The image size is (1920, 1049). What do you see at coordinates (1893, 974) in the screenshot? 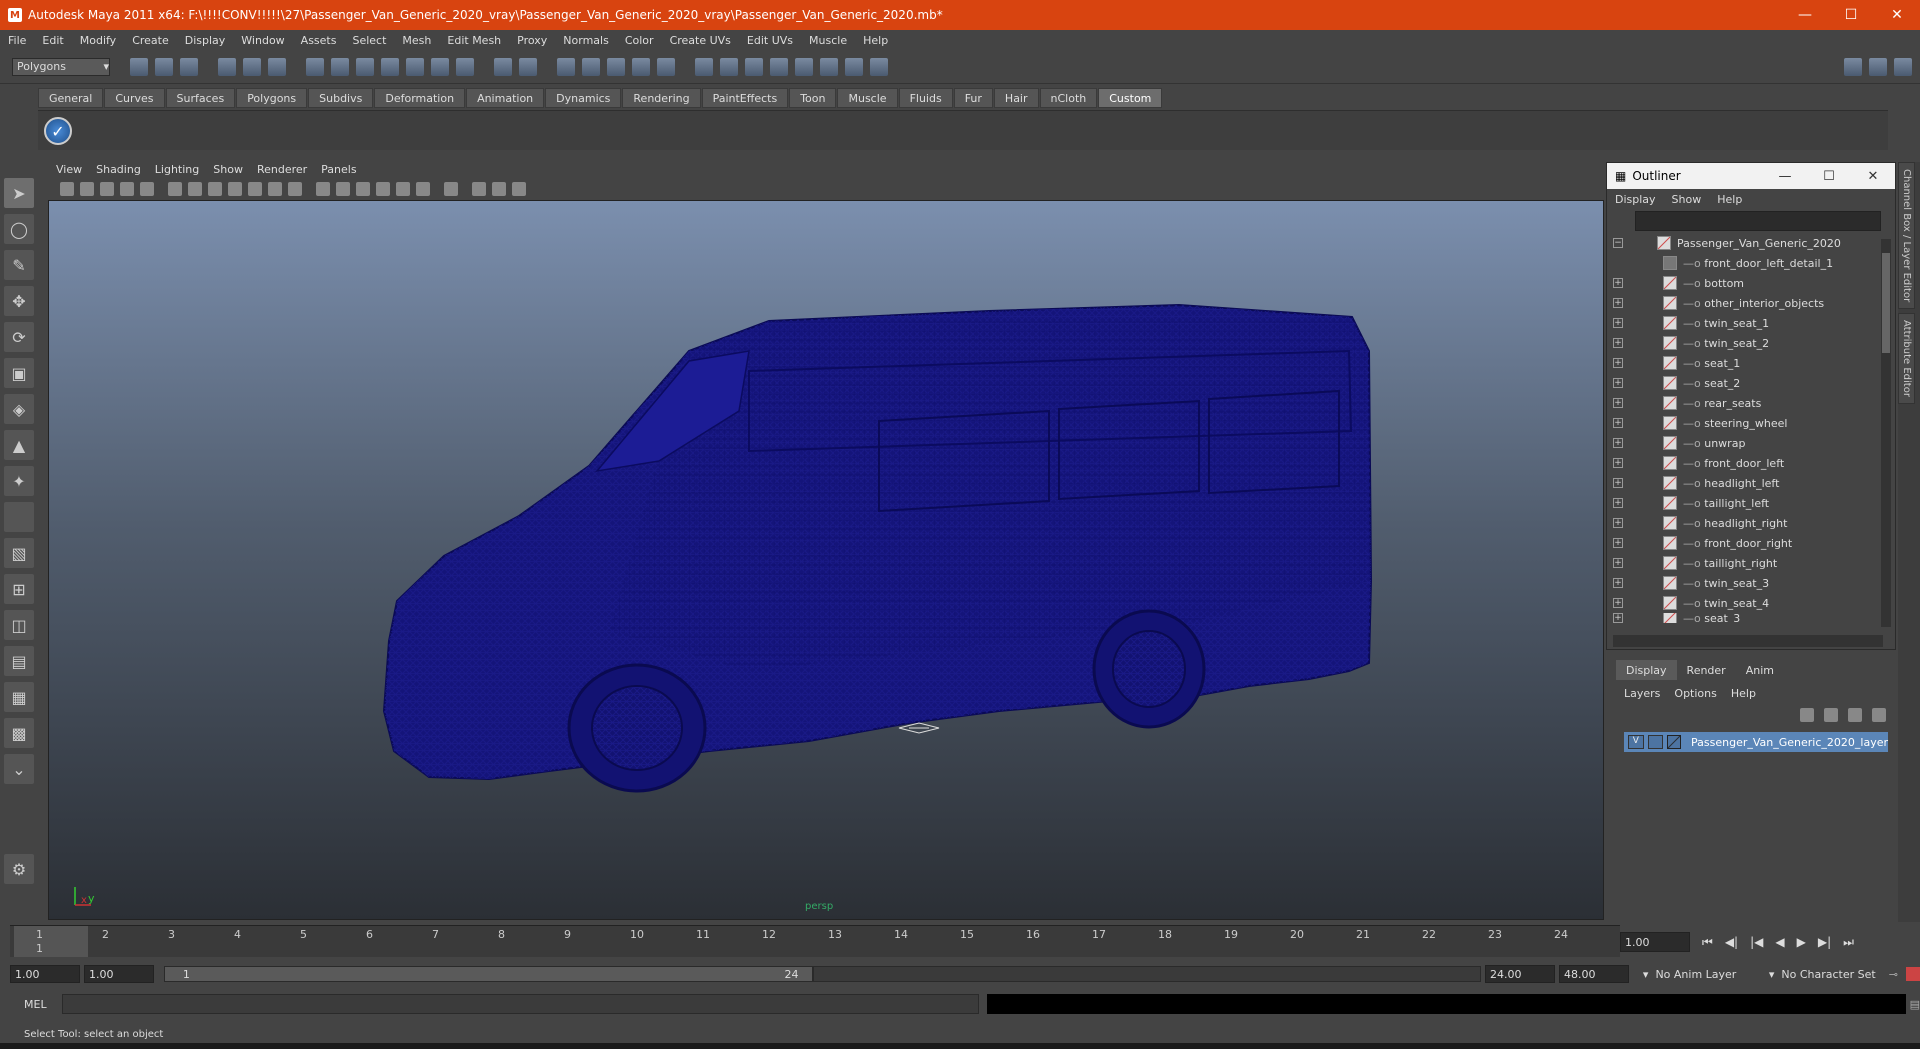
I see `key-icon: ⊸` at bounding box center [1893, 974].